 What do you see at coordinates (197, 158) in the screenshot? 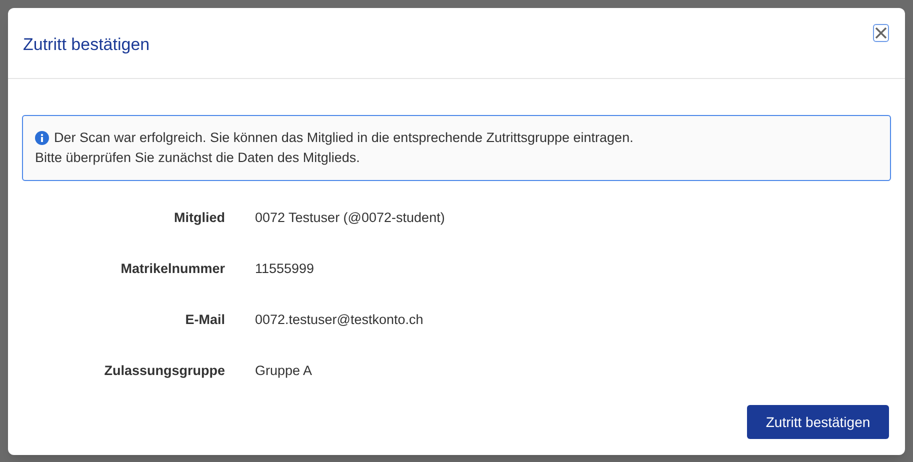
I see `alert-text: Bitte überprüfen Sie zunächst die Daten des Mitglieds.` at bounding box center [197, 158].